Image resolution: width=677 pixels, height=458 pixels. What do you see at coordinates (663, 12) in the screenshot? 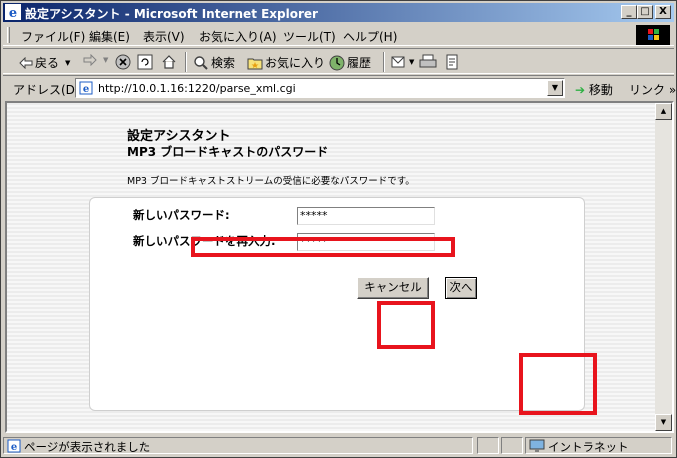
I see `close-button: X` at bounding box center [663, 12].